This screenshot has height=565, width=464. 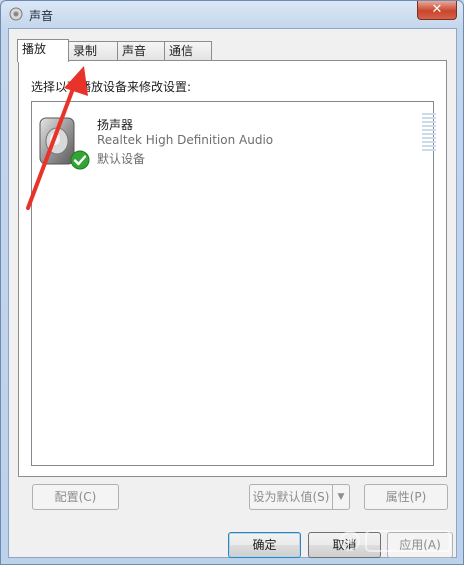 What do you see at coordinates (188, 50) in the screenshot?
I see `tab-communications: 通信` at bounding box center [188, 50].